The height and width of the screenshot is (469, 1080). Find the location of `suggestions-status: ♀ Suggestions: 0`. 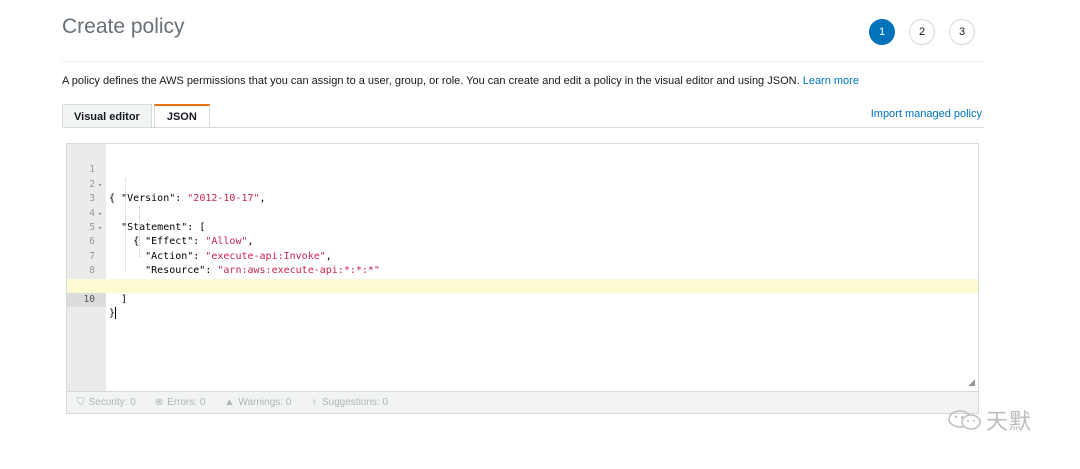

suggestions-status: ♀ Suggestions: 0 is located at coordinates (349, 402).